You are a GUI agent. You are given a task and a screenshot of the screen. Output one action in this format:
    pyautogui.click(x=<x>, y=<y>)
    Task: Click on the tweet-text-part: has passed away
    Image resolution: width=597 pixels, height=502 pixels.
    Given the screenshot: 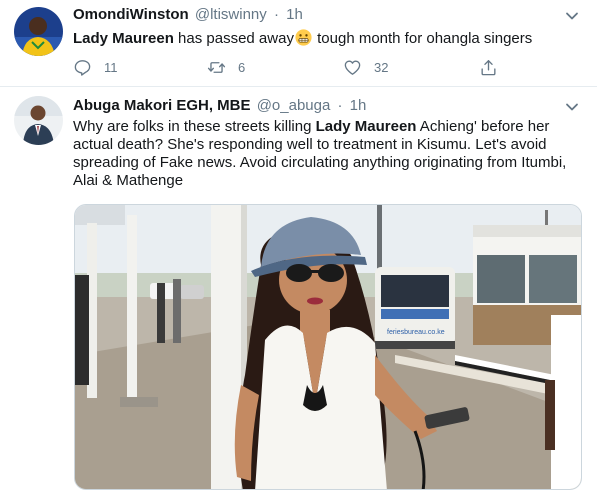 What is the action you would take?
    pyautogui.click(x=233, y=38)
    